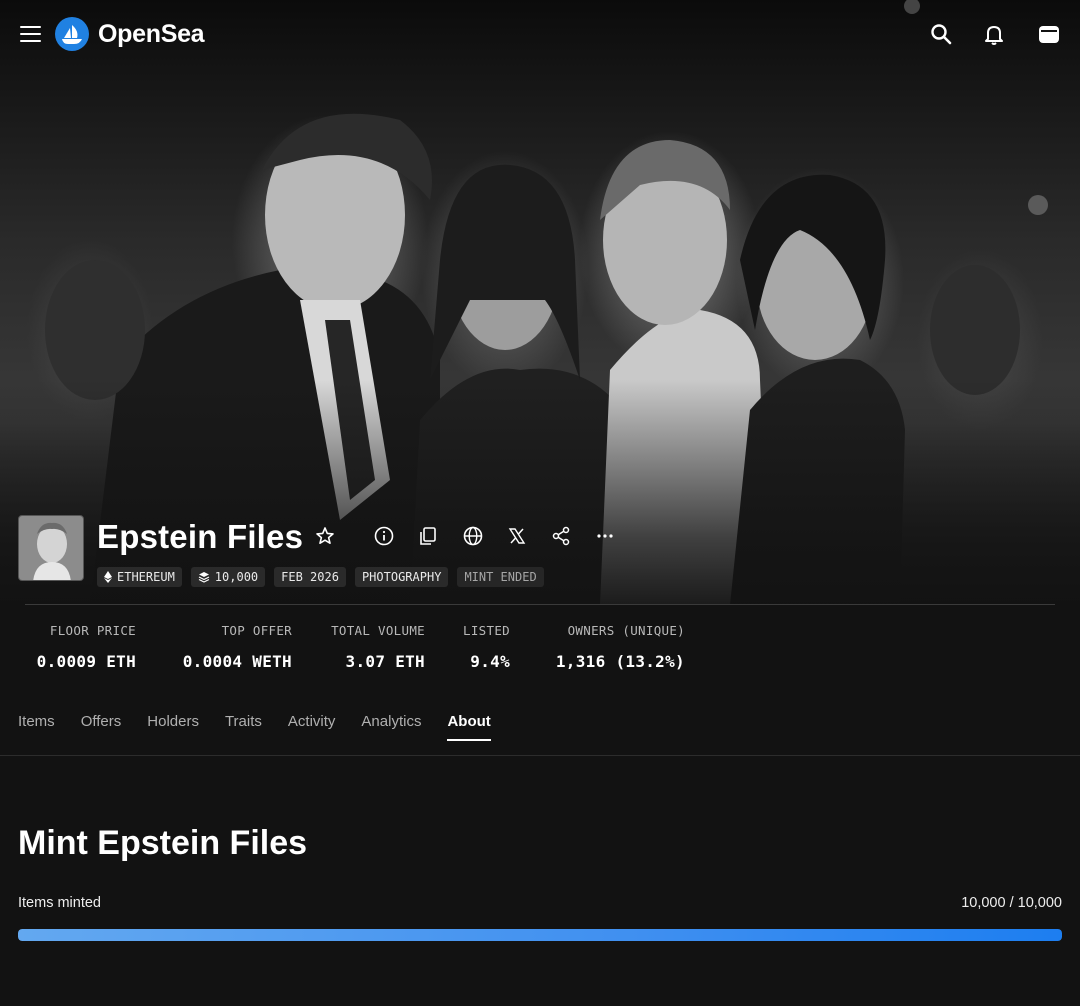 The width and height of the screenshot is (1080, 1006). I want to click on stat-label: TOTAL VOLUME, so click(378, 630).